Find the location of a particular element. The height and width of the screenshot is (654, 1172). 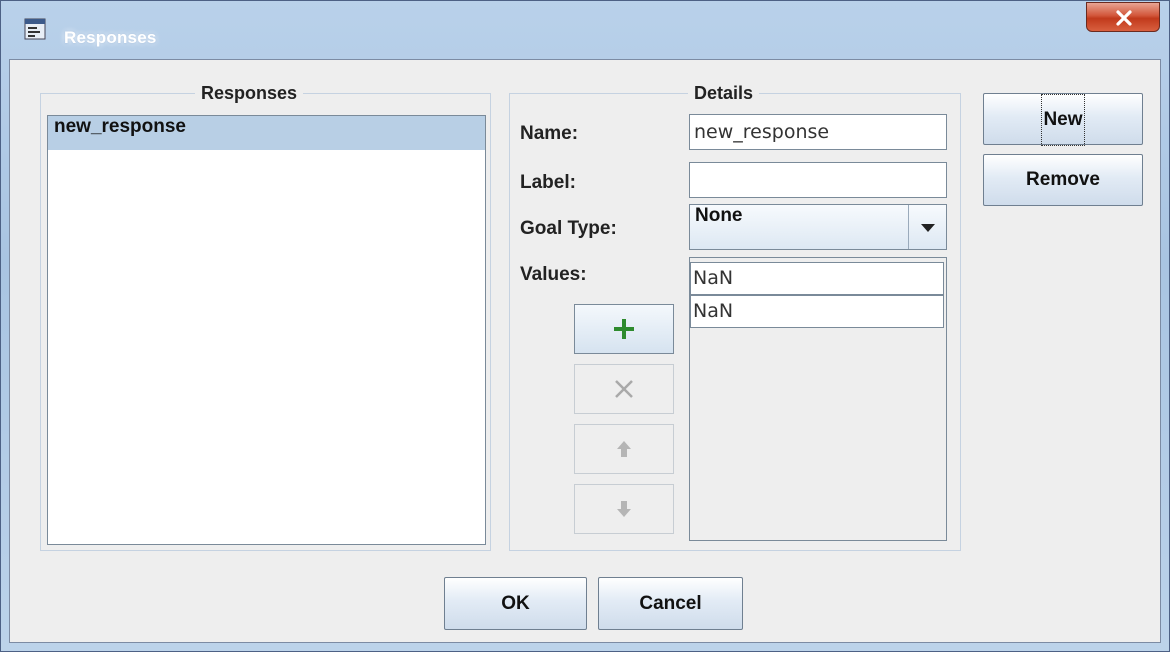

x-icon is located at coordinates (624, 389).